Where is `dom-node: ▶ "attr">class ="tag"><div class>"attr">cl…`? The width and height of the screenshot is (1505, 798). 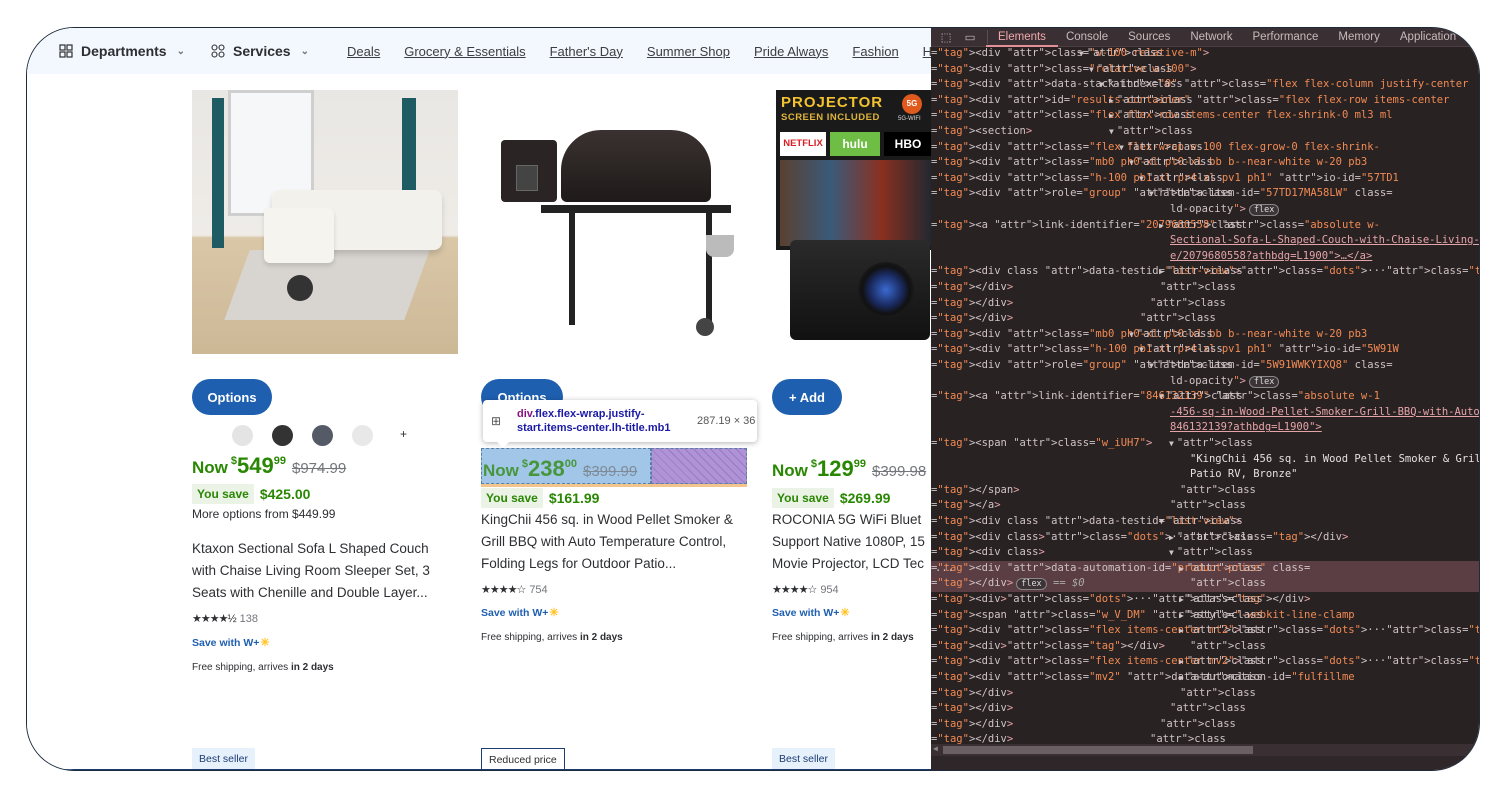
dom-node: ▶ "attr">class ="tag"><div class>"attr">cl… is located at coordinates (1205, 538).